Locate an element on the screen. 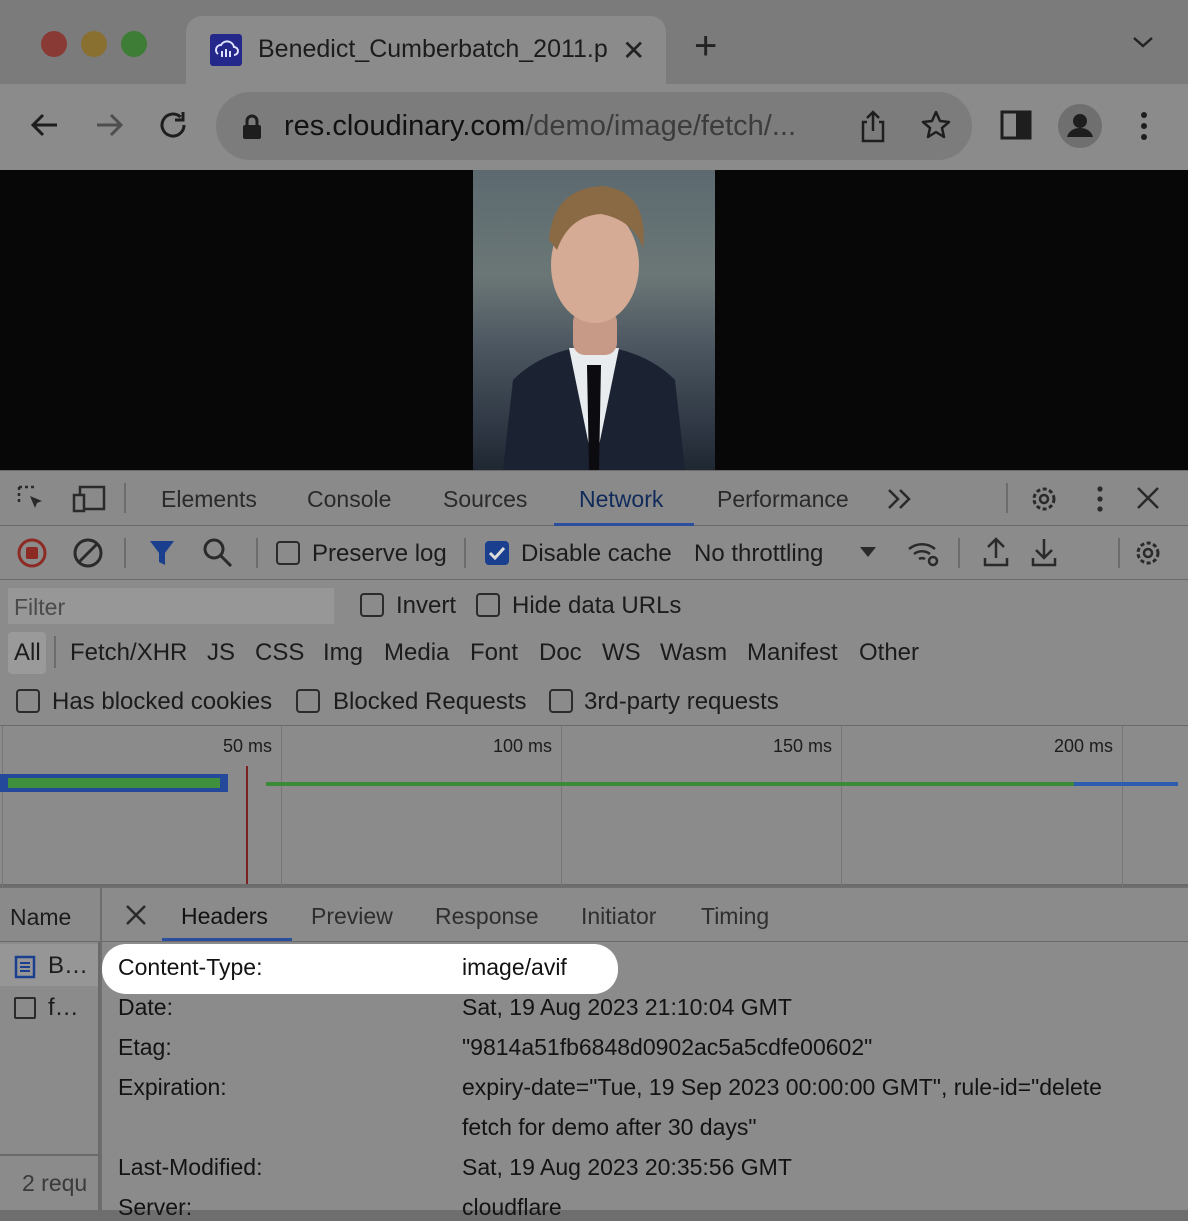 The height and width of the screenshot is (1221, 1188). disable-cache-label: Disable cache is located at coordinates (596, 553).